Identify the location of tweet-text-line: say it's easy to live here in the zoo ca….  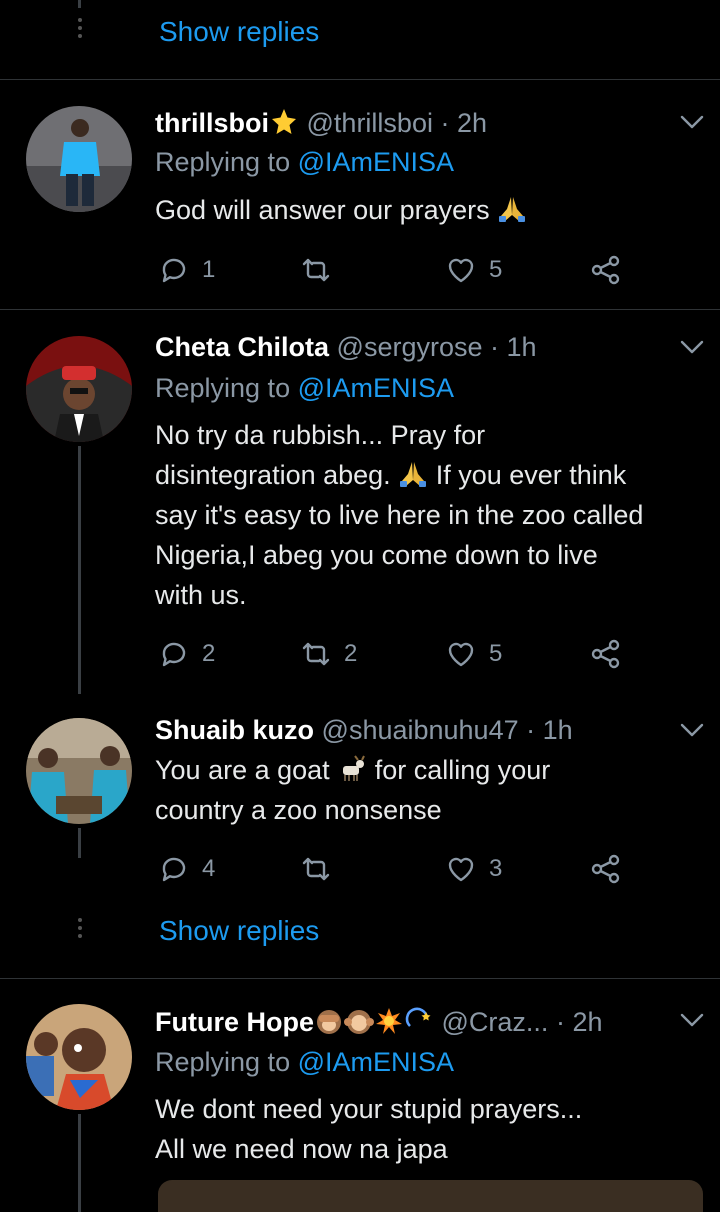
(399, 515).